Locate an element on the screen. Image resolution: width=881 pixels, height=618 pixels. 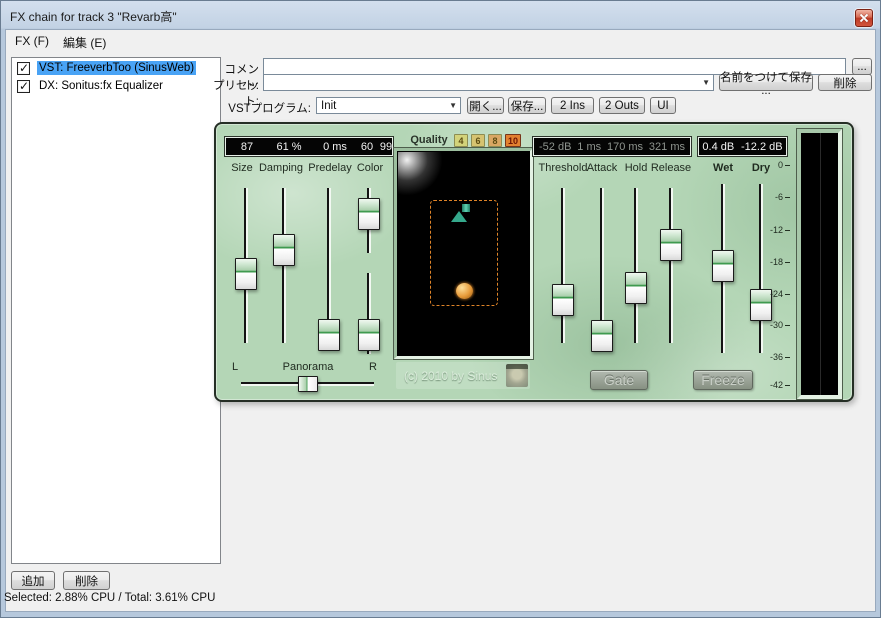
size-value: 87 is located at coordinates (247, 146).